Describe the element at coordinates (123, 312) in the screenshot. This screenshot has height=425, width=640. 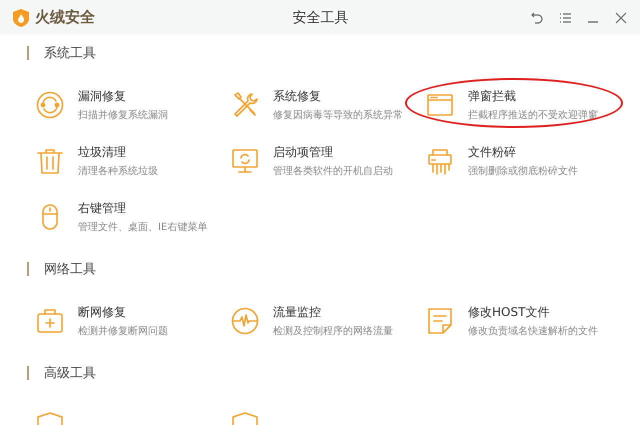
I see `tool-name: 断网修复` at that location.